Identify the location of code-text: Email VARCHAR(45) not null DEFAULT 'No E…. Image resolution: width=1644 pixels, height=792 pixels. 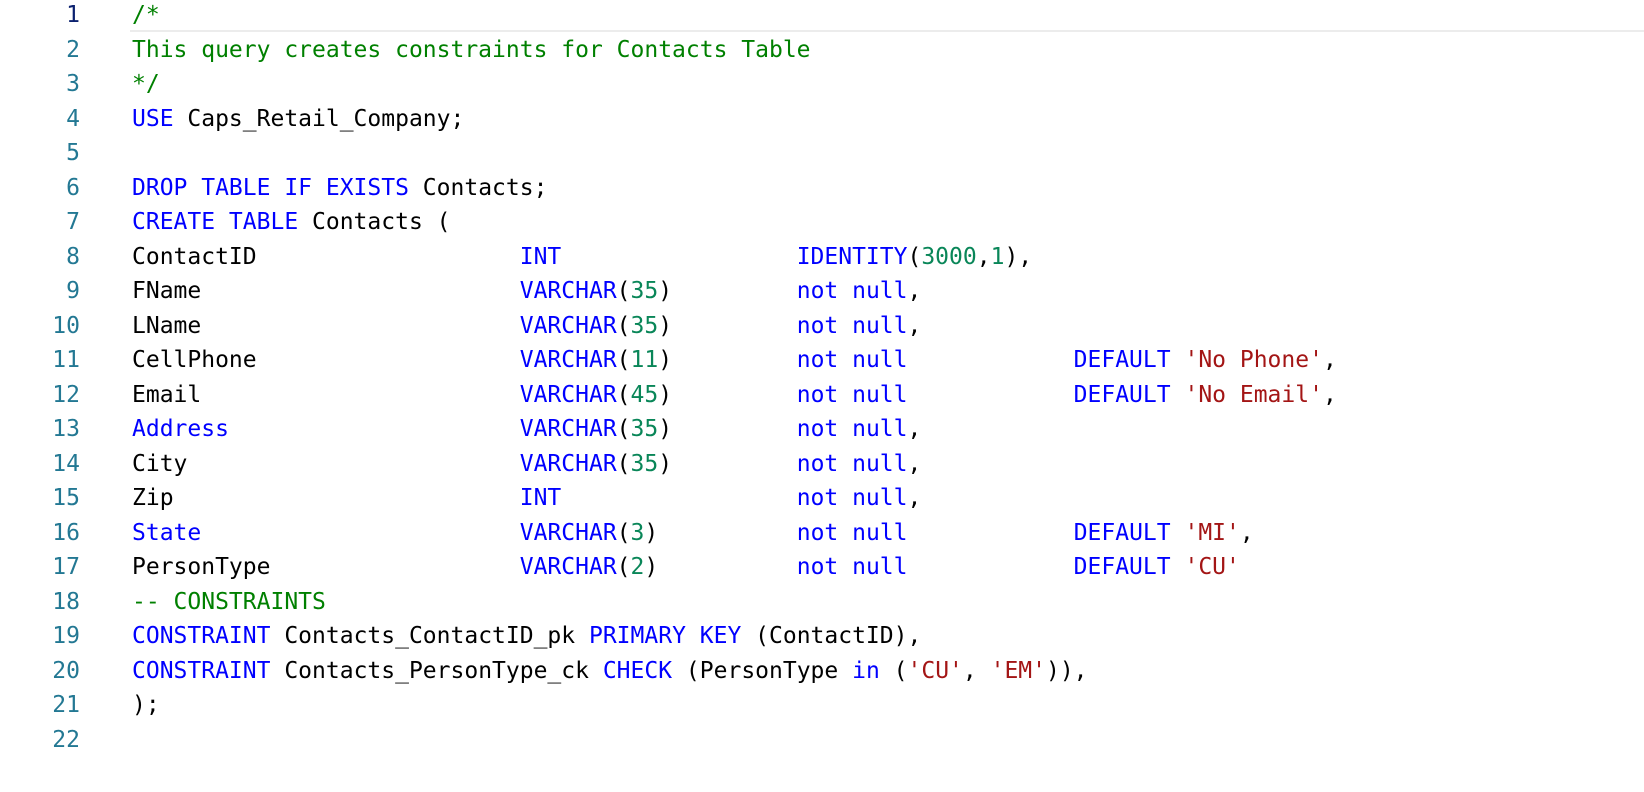
(734, 395).